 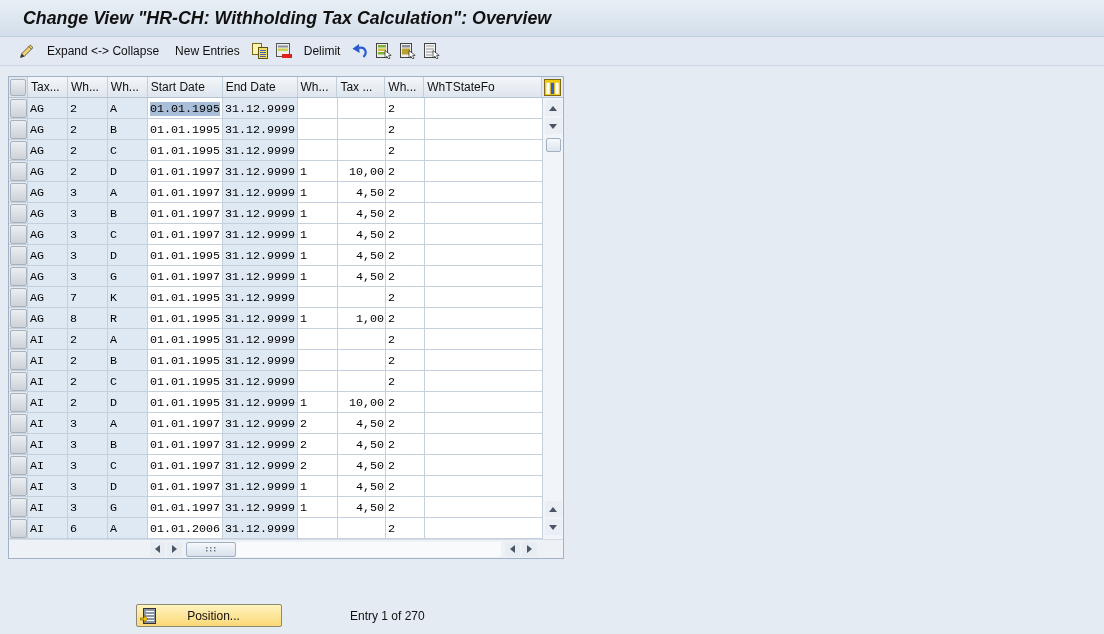 I want to click on pencil-icon, so click(x=27, y=51).